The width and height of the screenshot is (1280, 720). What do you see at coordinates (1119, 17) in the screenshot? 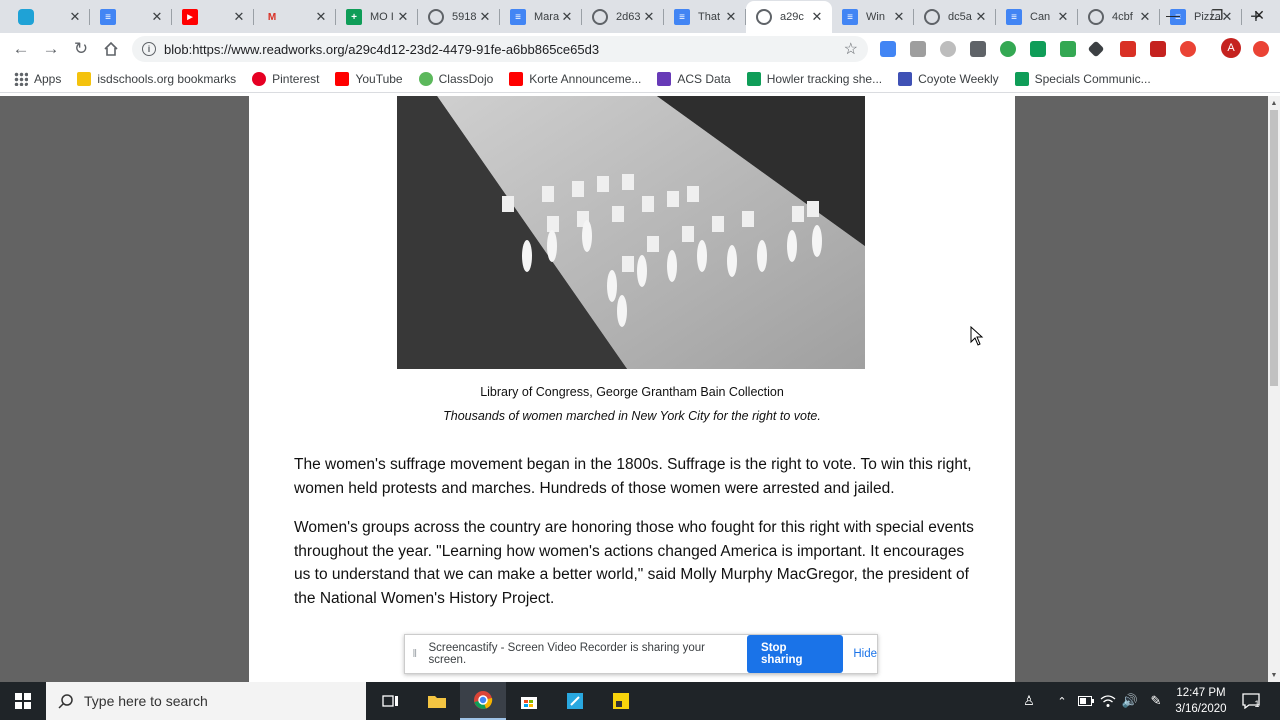
I see `browser-tab: 4cbf ✕` at bounding box center [1119, 17].